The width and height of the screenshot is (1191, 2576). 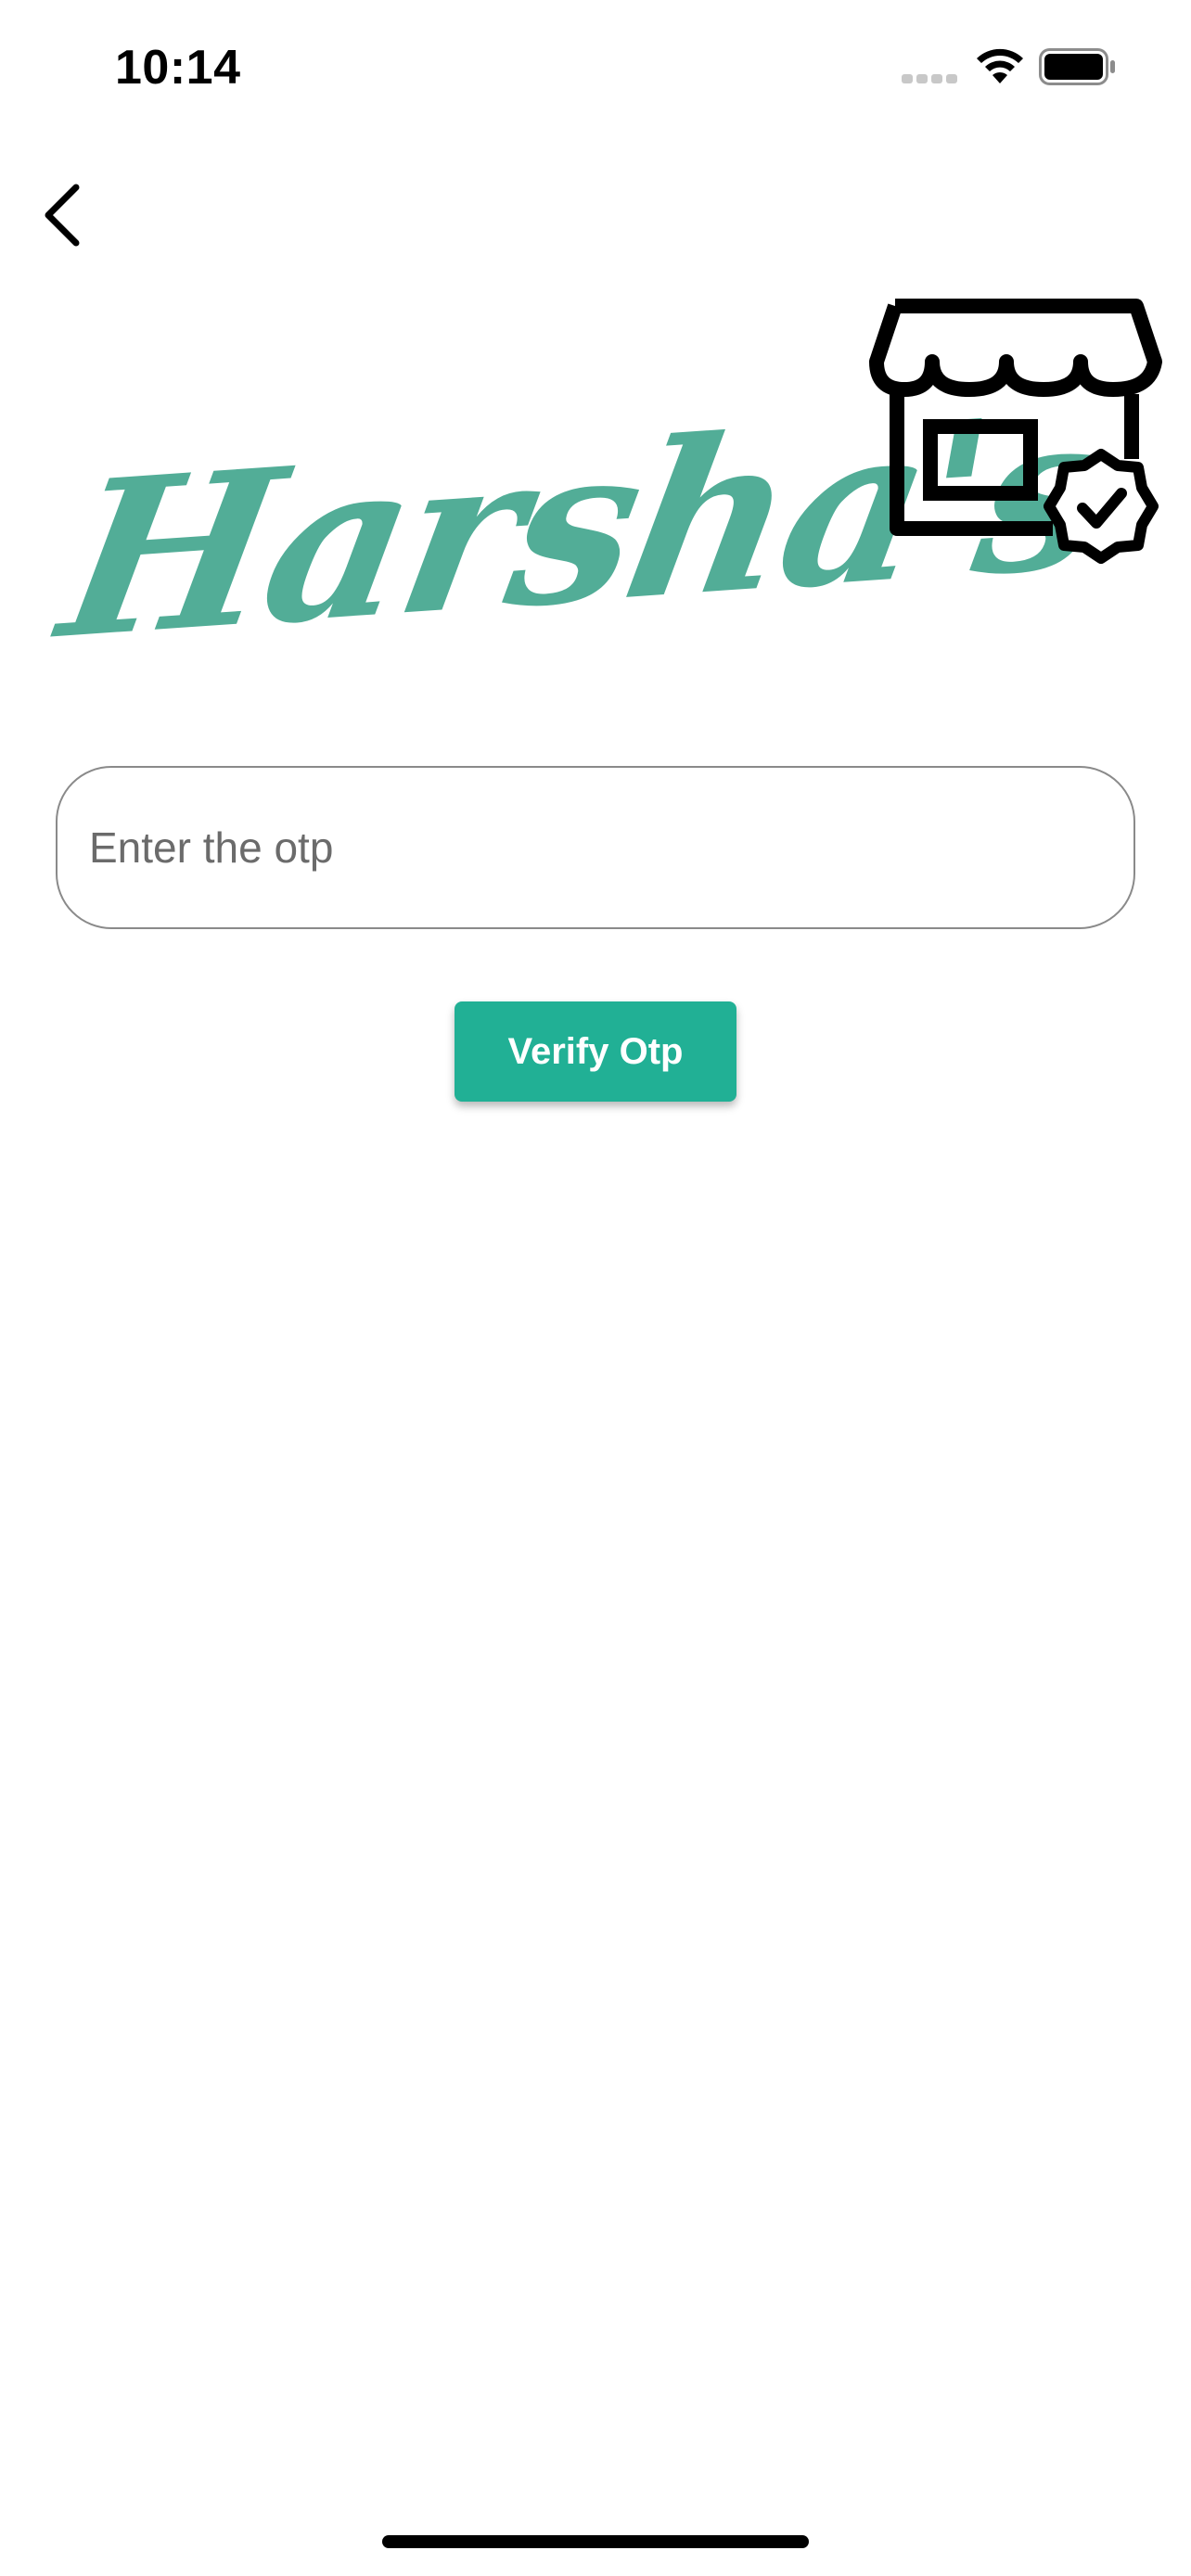 I want to click on status-time: 10:14, so click(x=178, y=68).